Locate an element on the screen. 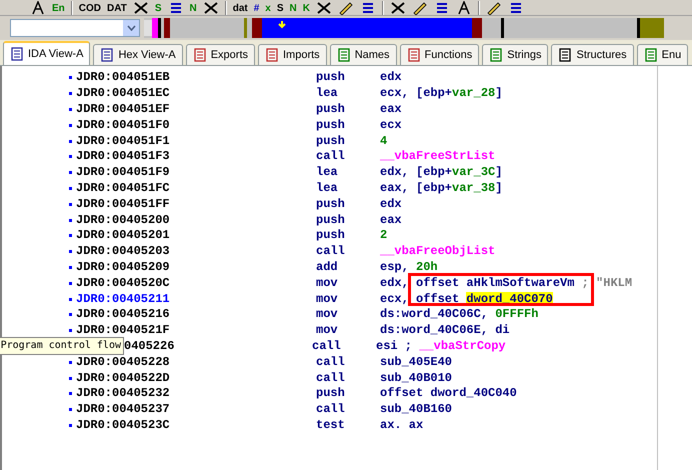 The width and height of the screenshot is (692, 470). toolbar-label: # is located at coordinates (257, 9).